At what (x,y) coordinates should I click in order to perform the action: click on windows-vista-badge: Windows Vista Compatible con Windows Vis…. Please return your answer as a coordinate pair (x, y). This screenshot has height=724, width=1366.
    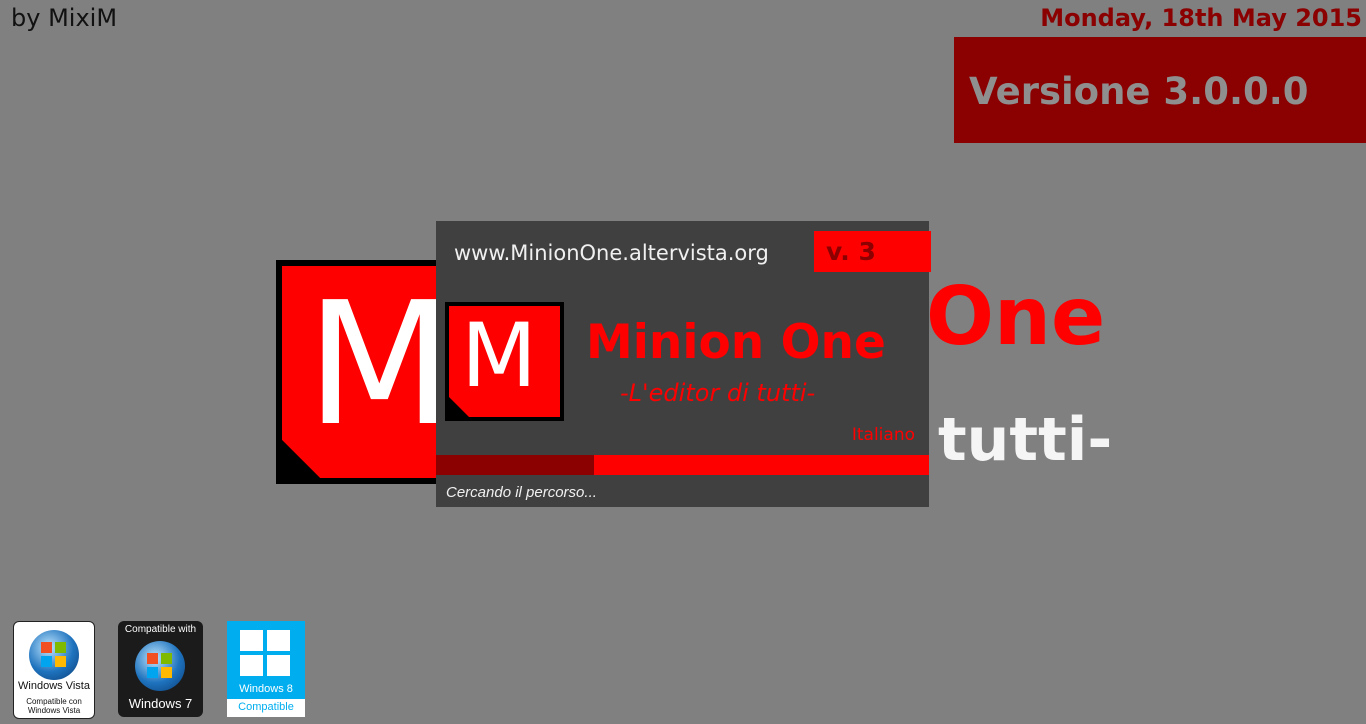
    Looking at the image, I should click on (54, 670).